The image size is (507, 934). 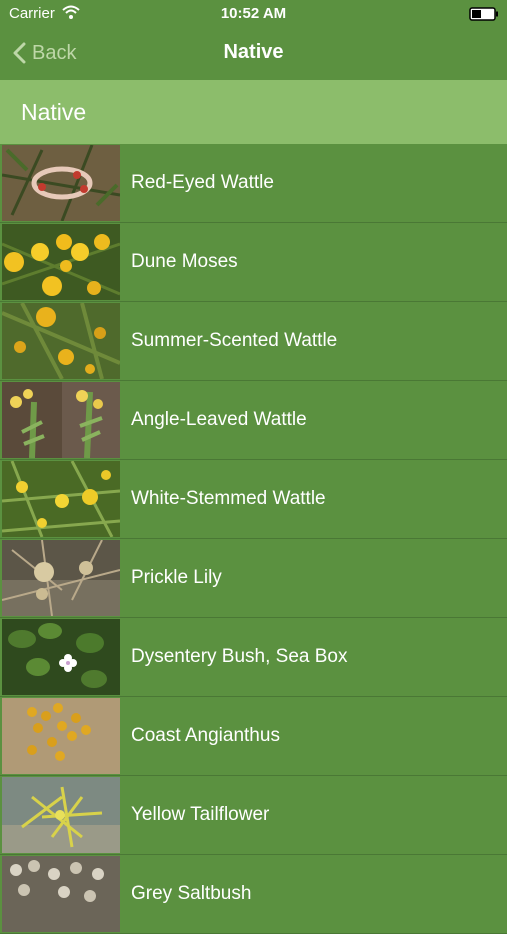 What do you see at coordinates (61, 578) in the screenshot?
I see `prickle-lily-photo` at bounding box center [61, 578].